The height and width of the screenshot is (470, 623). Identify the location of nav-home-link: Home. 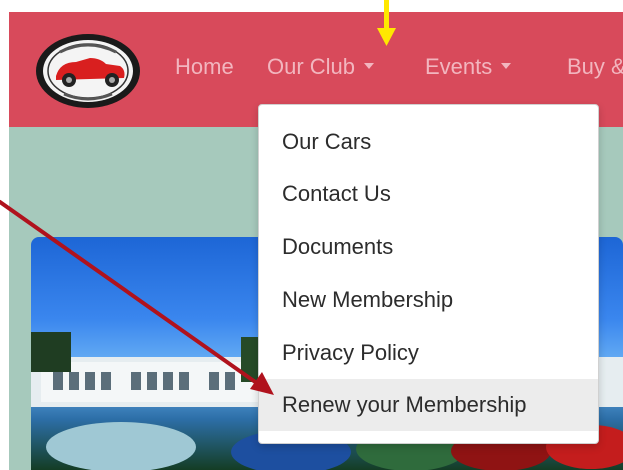
(204, 67).